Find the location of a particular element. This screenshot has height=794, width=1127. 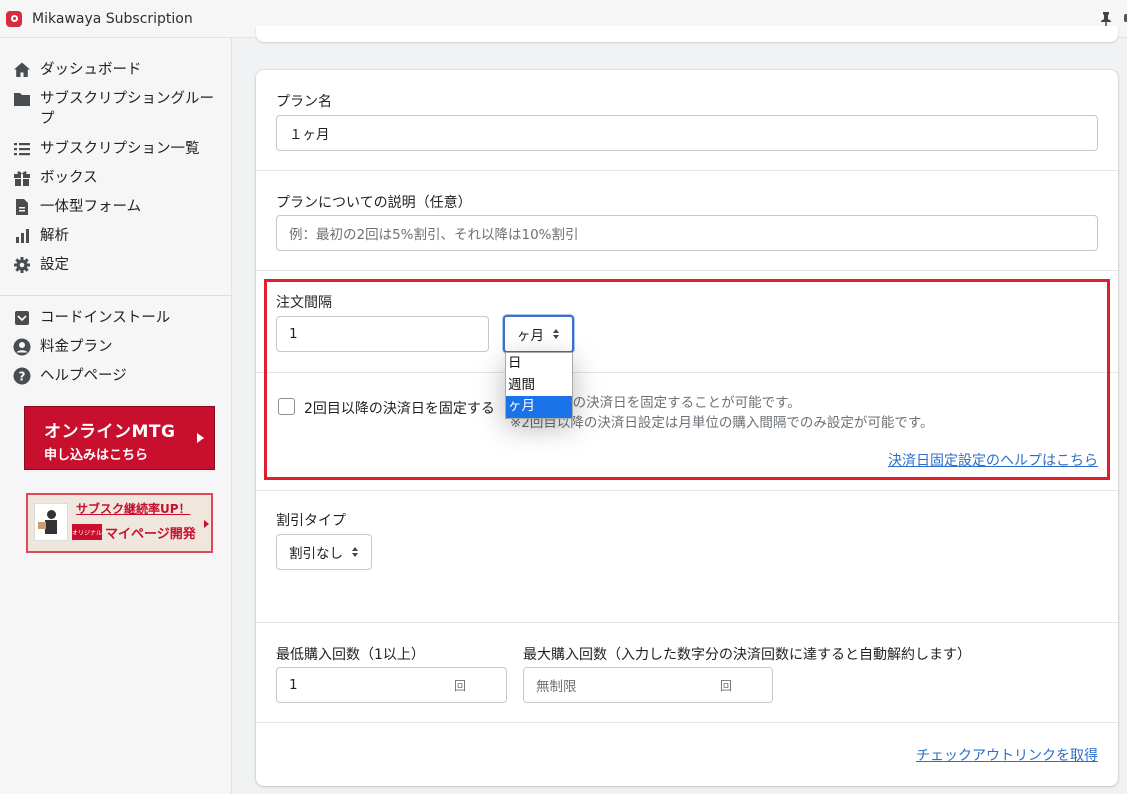

fix-billing-date-label: 2回目以降の決済日を固定する is located at coordinates (399, 409).